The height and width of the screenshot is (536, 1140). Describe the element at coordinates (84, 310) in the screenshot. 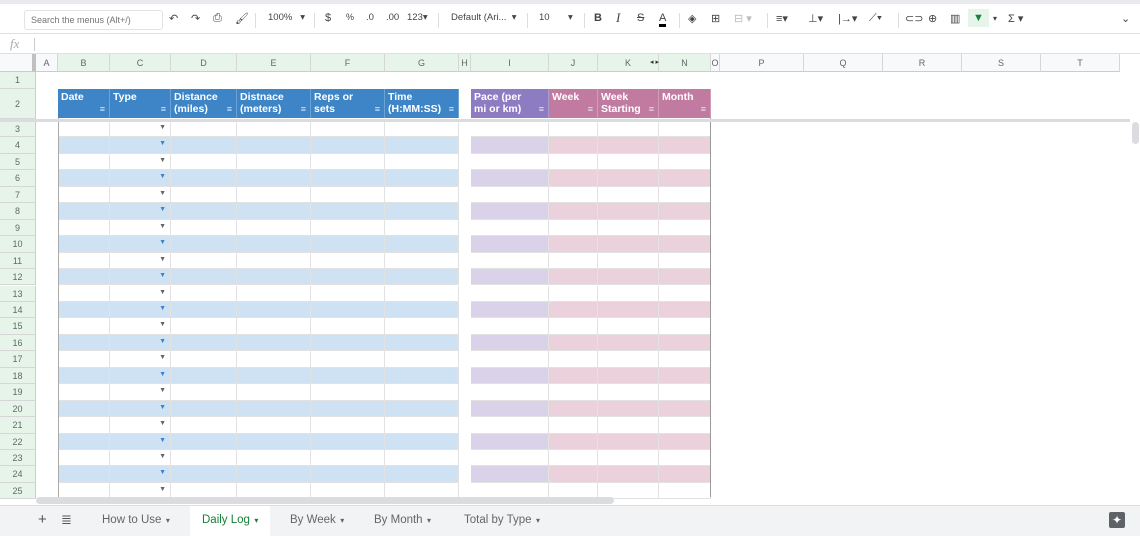

I see `cell-b14` at that location.